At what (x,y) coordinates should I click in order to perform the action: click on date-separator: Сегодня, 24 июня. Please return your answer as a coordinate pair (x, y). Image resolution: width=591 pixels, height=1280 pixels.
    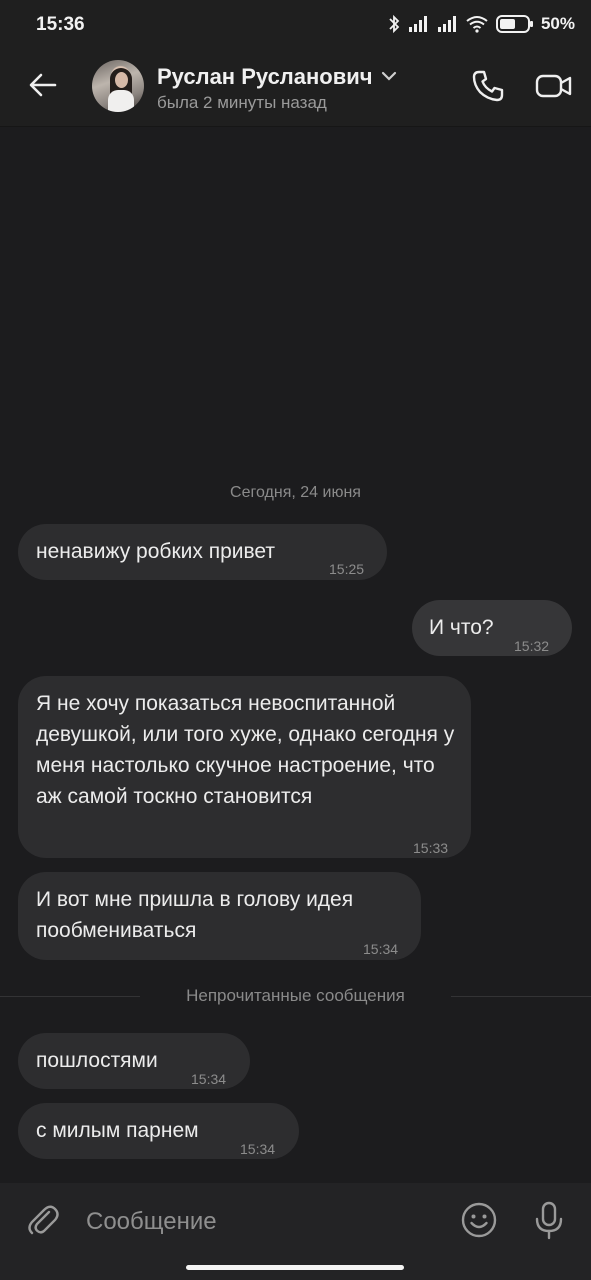
    Looking at the image, I should click on (295, 492).